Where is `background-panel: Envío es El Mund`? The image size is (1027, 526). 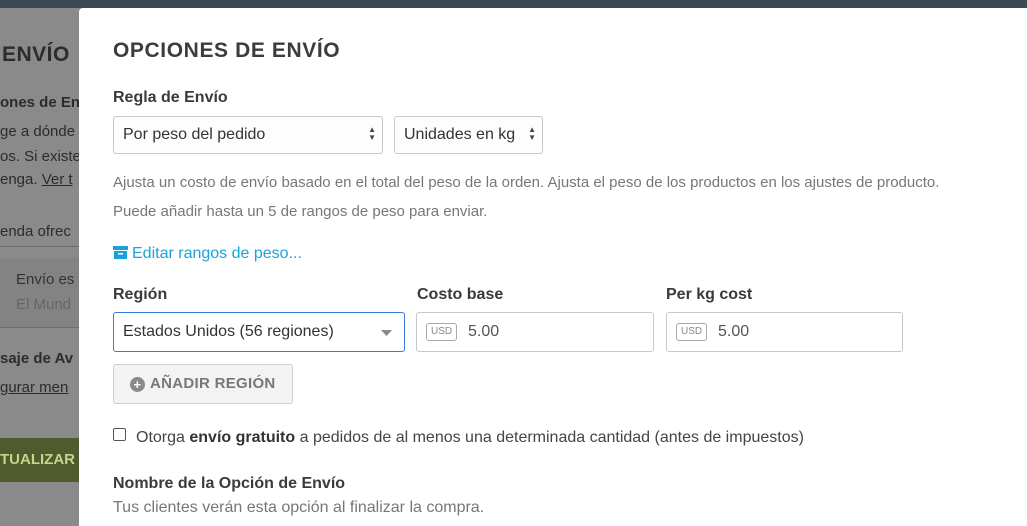 background-panel: Envío es El Mund is located at coordinates (39, 293).